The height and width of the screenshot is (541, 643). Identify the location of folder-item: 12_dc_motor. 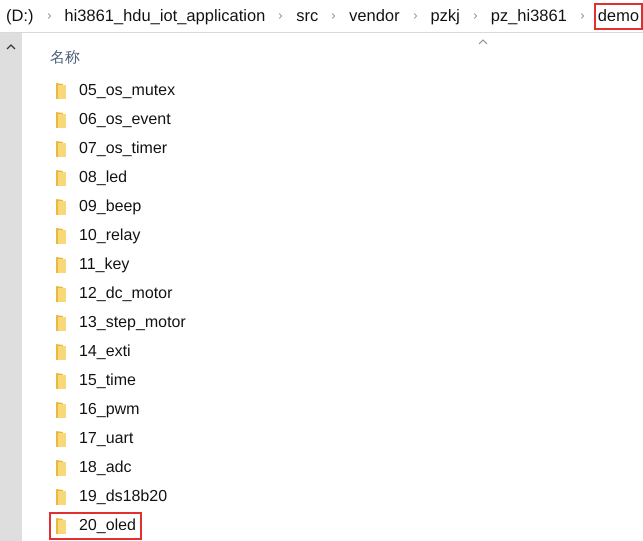
(113, 294).